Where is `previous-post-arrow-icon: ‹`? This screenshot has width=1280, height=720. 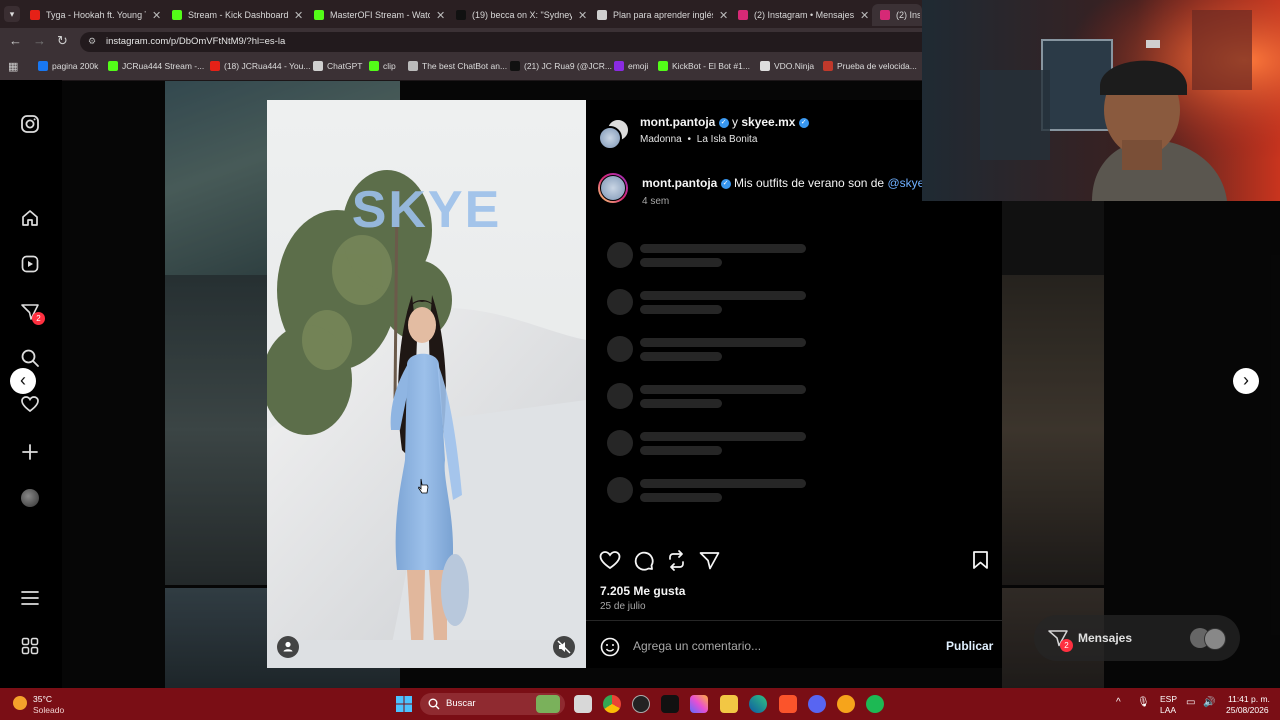 previous-post-arrow-icon: ‹ is located at coordinates (23, 381).